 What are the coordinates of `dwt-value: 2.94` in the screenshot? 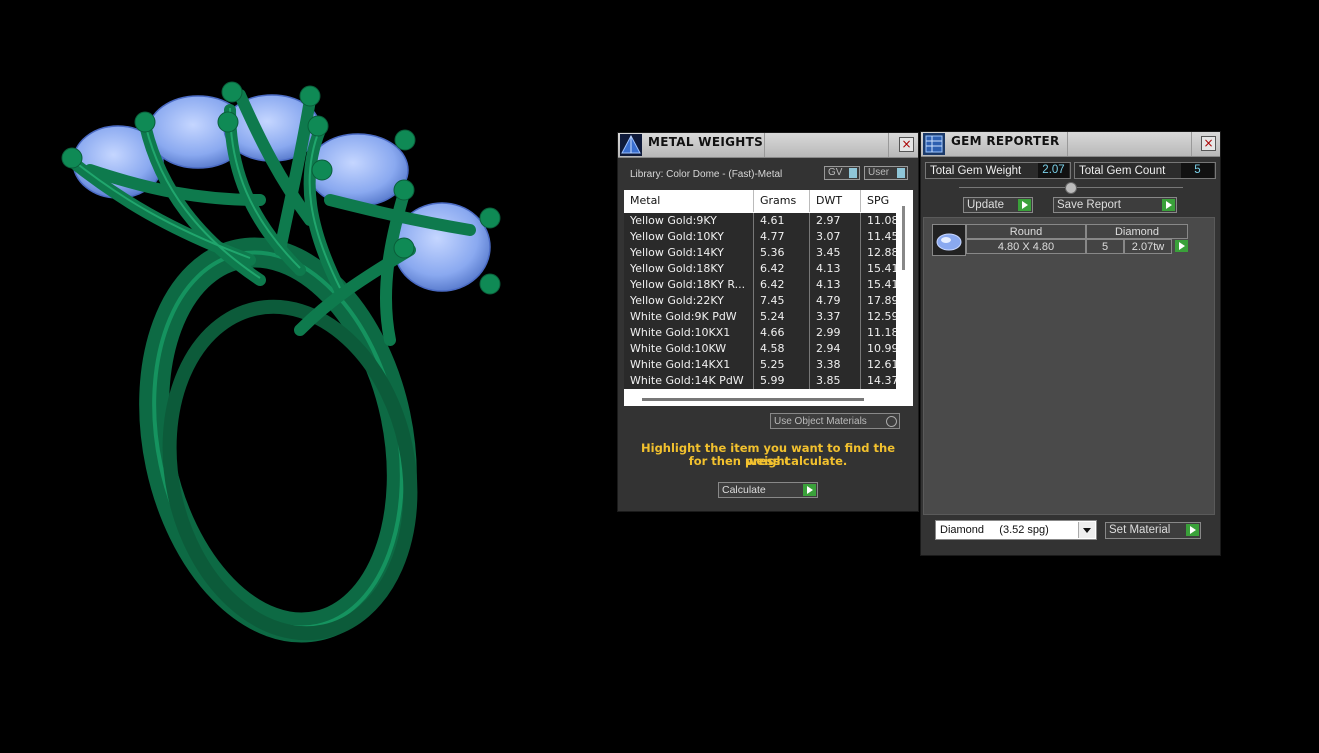 It's located at (835, 349).